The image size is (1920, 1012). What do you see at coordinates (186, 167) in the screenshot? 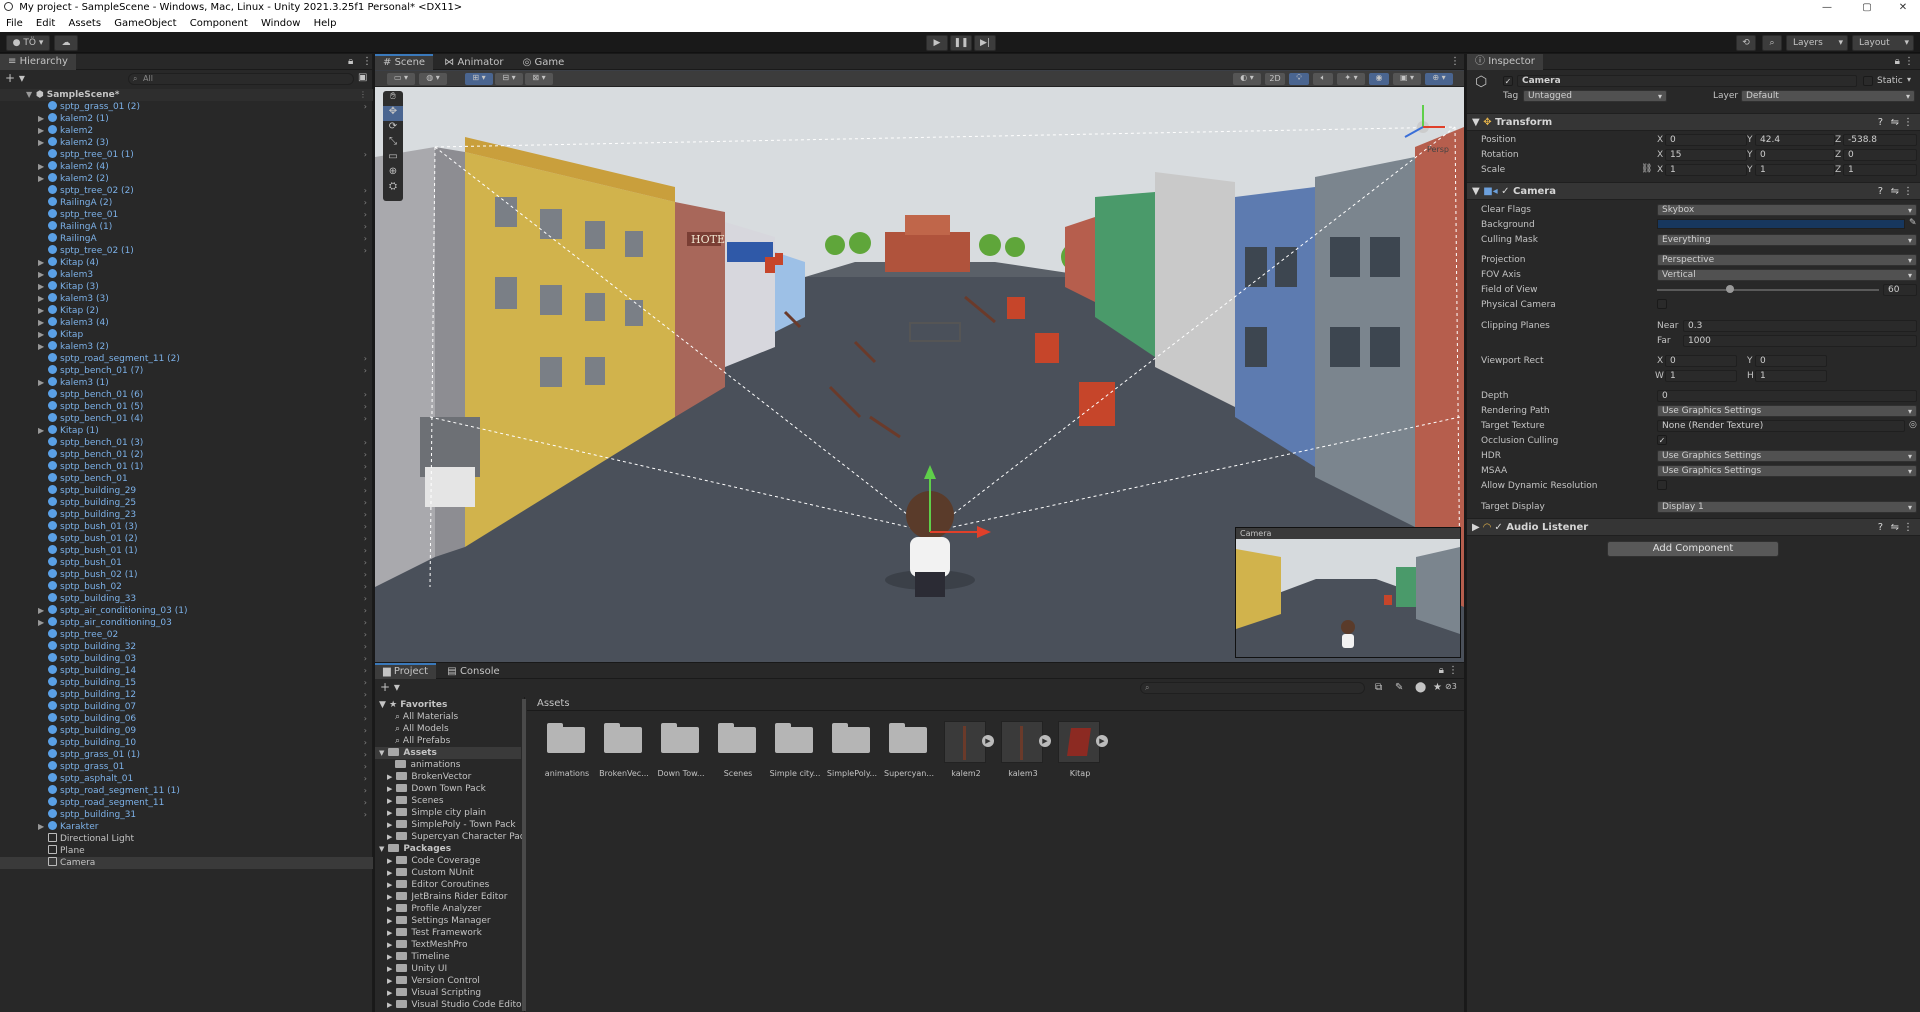
I see `hierarchy-item: ▶ kalem2 (4)` at bounding box center [186, 167].